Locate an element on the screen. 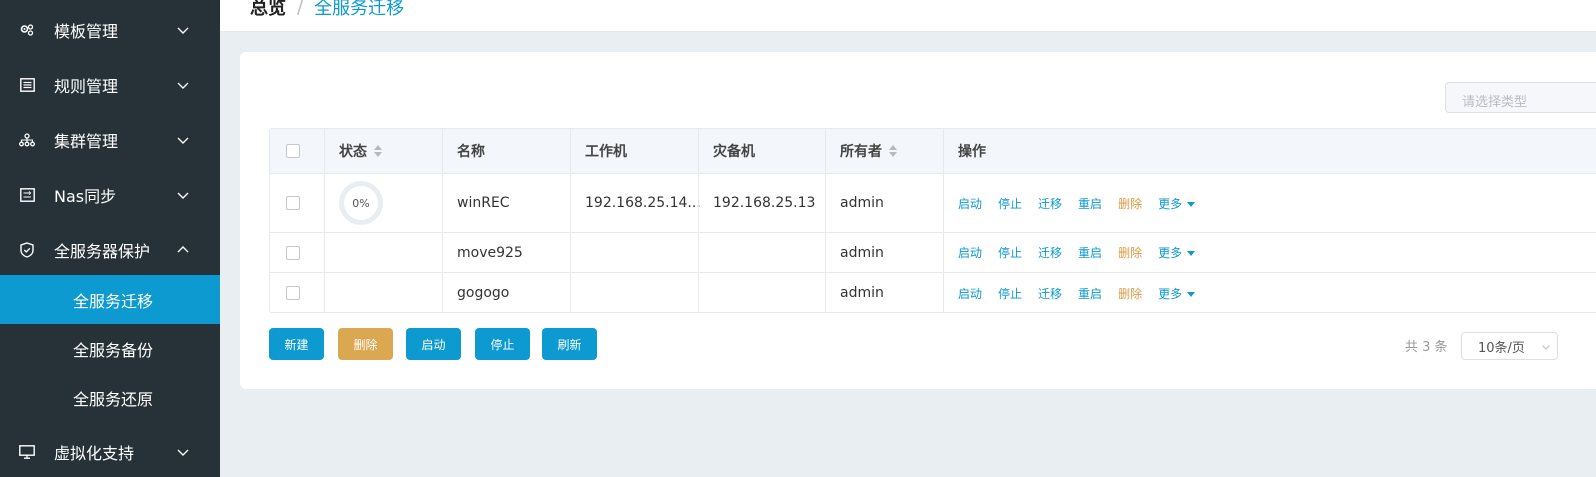 This screenshot has height=477, width=1596. sidebar-subitem-label: 全服务还原 is located at coordinates (113, 399).